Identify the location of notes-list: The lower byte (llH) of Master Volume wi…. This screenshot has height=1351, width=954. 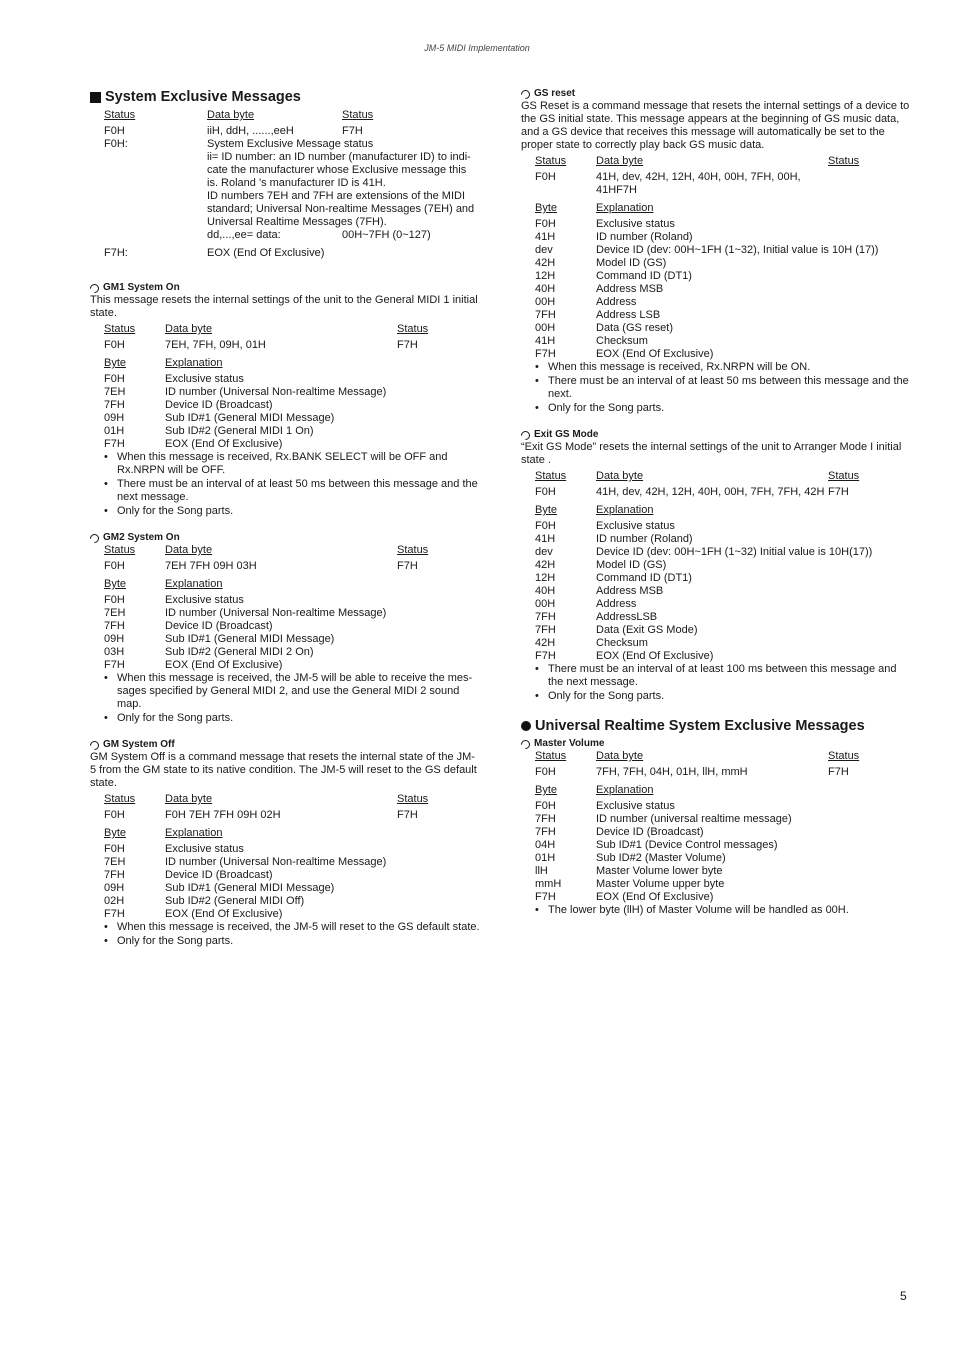
(723, 910).